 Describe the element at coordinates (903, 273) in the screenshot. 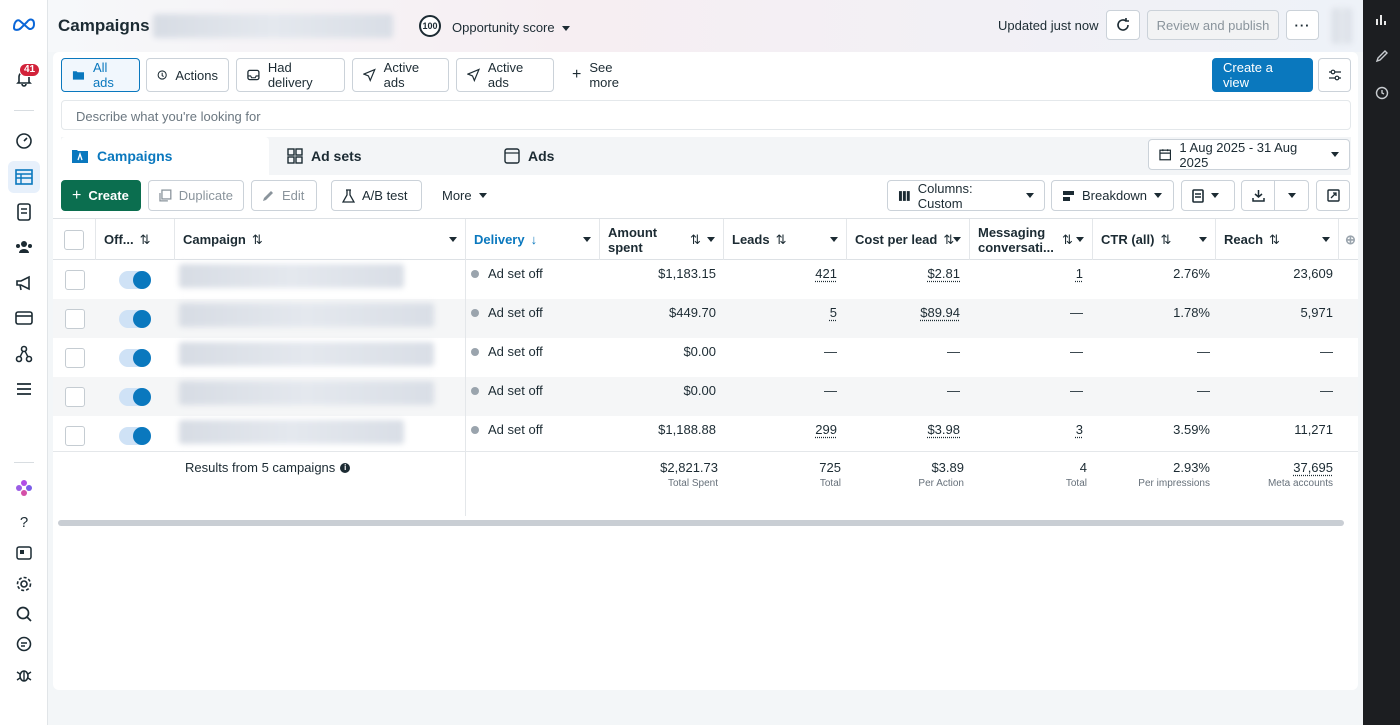

I see `cpl-cell: $2.81` at that location.